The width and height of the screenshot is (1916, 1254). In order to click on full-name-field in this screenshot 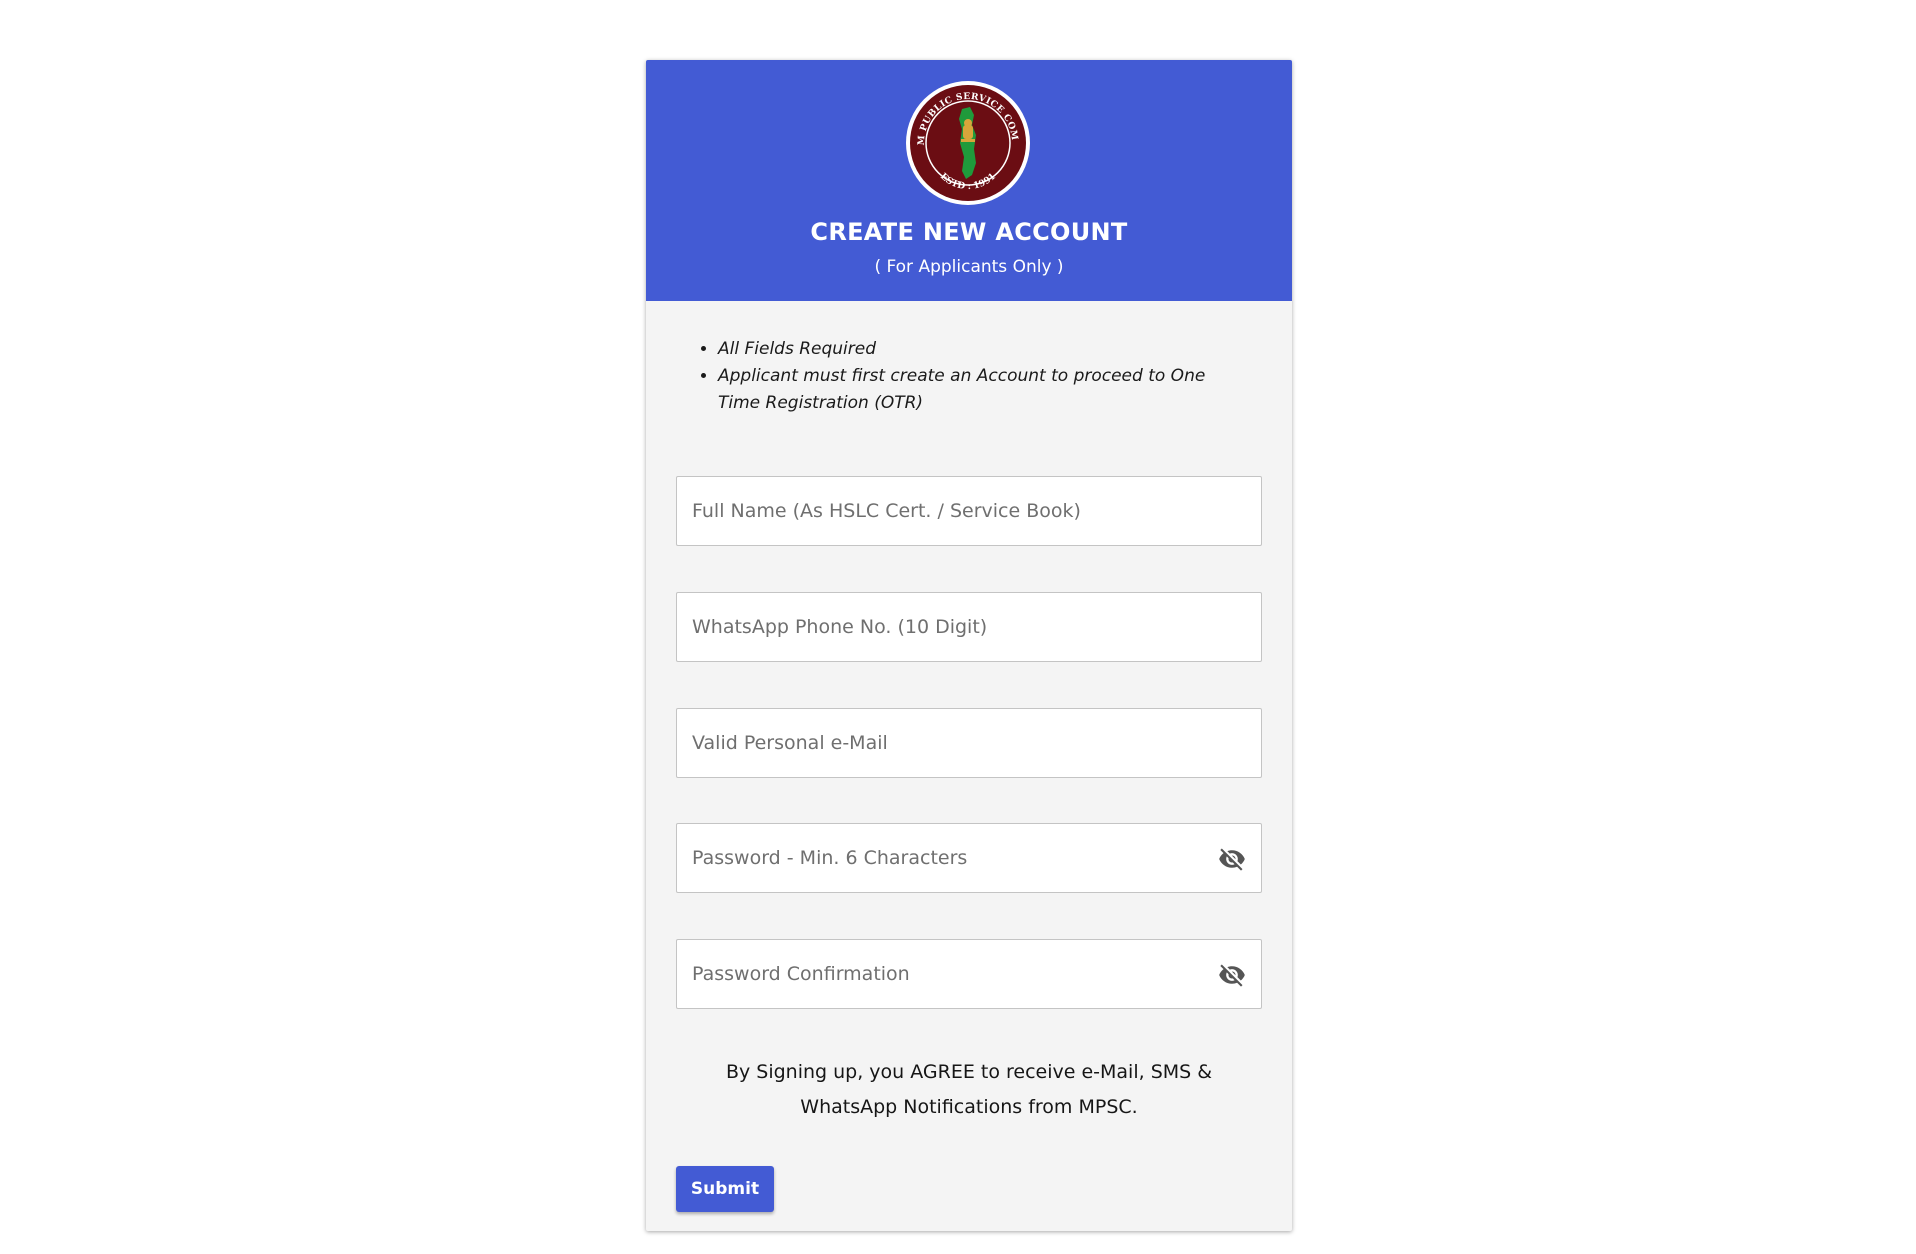, I will do `click(969, 511)`.